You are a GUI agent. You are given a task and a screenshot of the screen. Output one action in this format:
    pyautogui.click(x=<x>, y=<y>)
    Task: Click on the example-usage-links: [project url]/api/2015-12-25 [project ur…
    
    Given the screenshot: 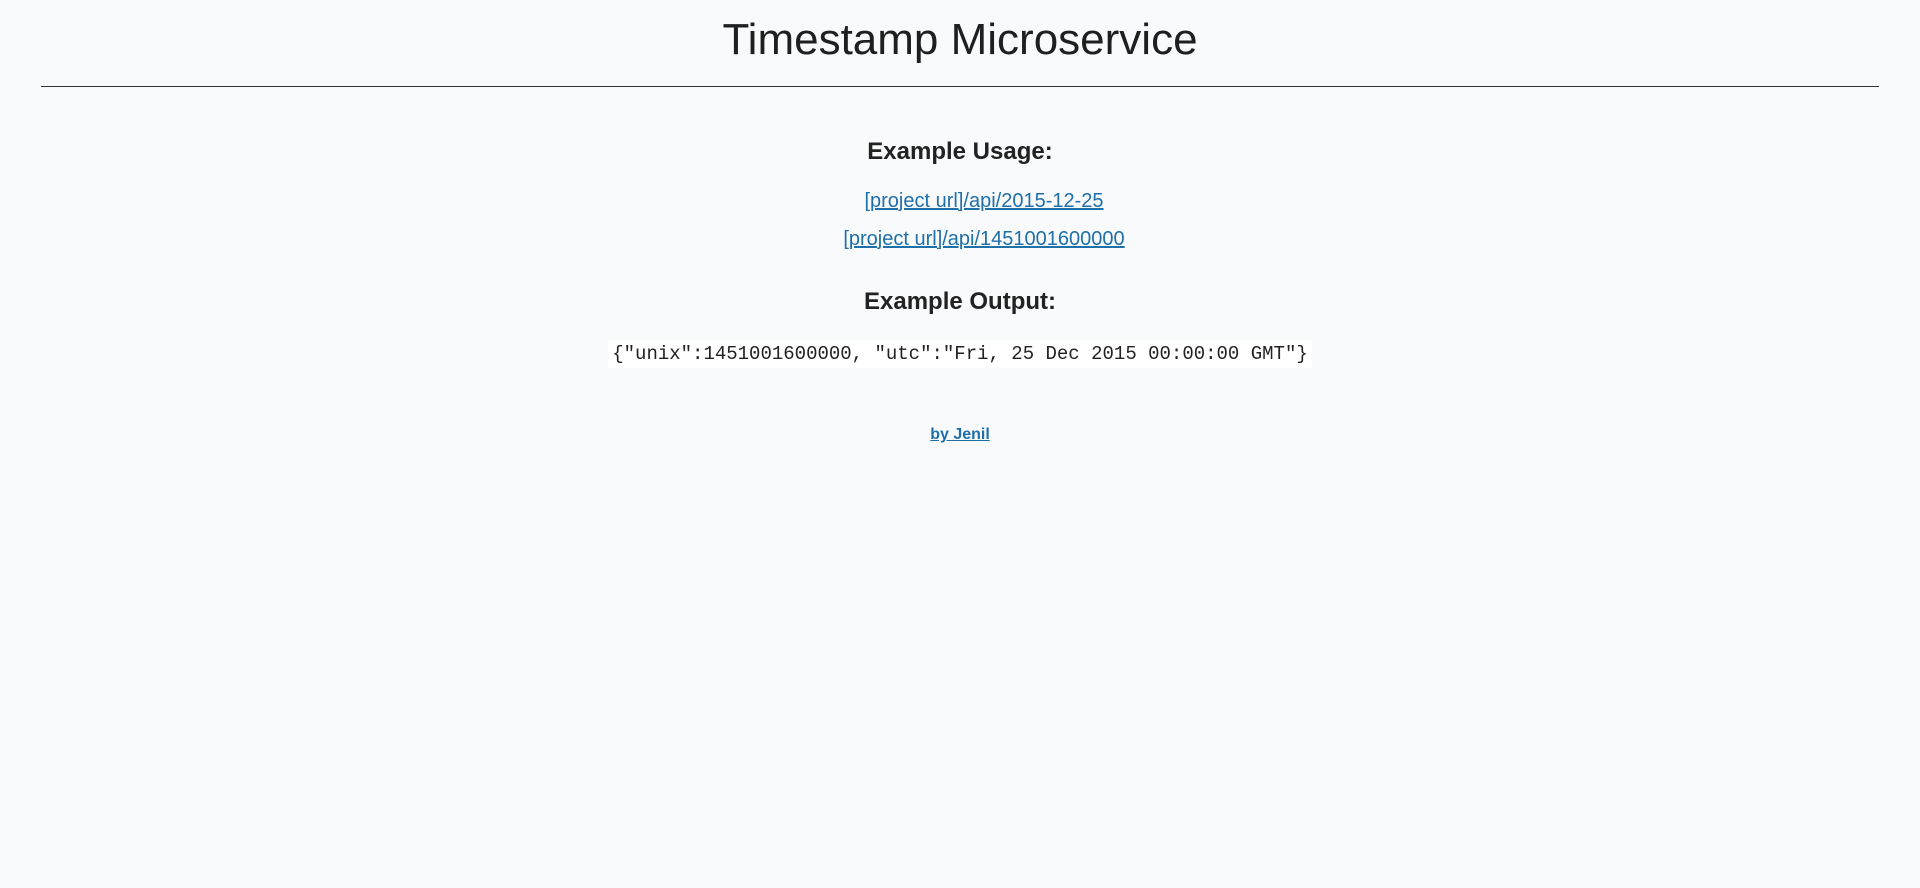 What is the action you would take?
    pyautogui.click(x=960, y=220)
    